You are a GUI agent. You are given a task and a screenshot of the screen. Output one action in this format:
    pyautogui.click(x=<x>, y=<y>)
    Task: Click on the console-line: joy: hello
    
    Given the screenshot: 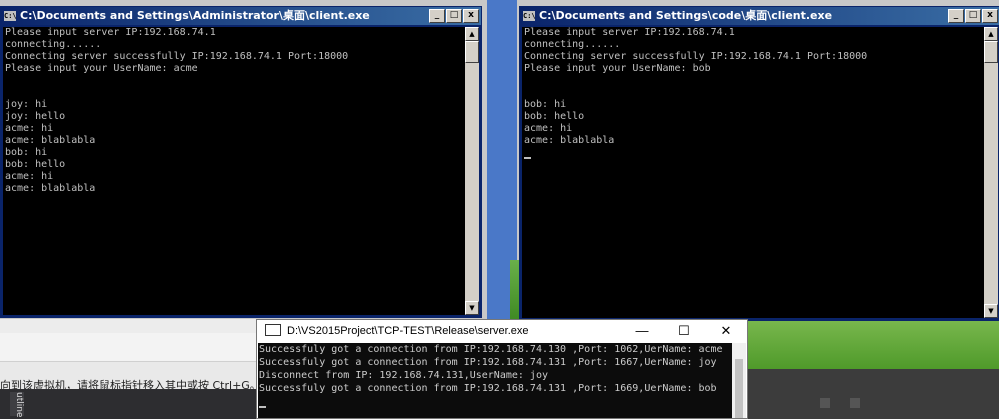 What is the action you would take?
    pyautogui.click(x=35, y=116)
    